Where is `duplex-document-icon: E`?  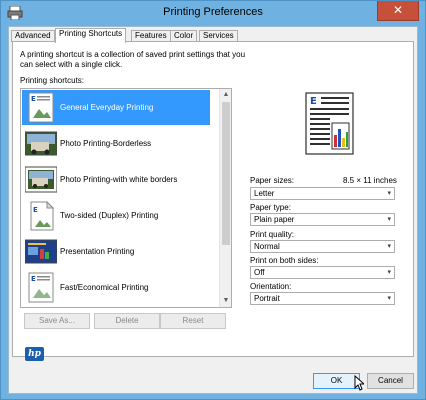
duplex-document-icon: E is located at coordinates (42, 215).